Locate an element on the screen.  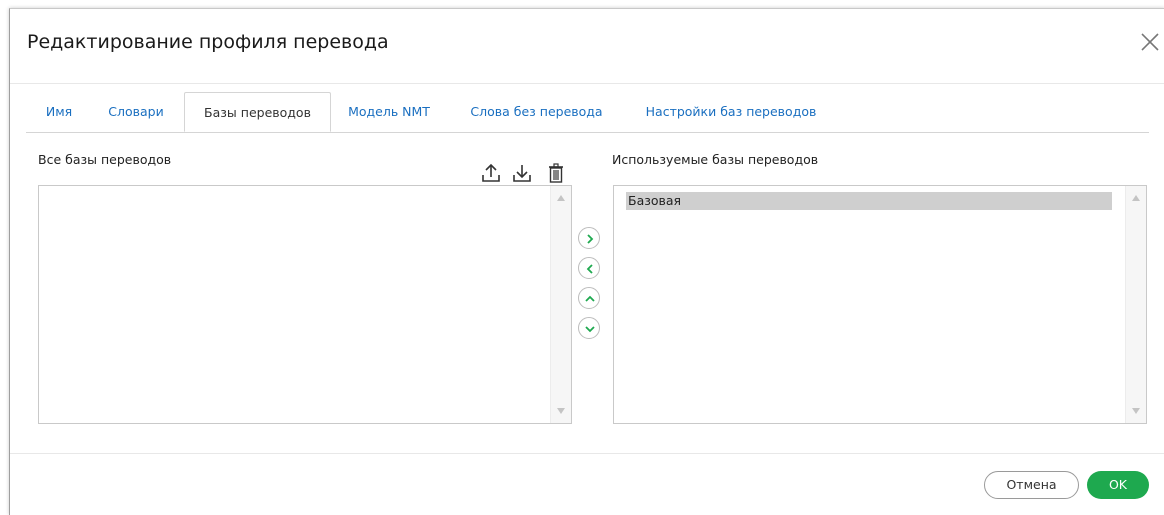
list-item: Базовая is located at coordinates (869, 201).